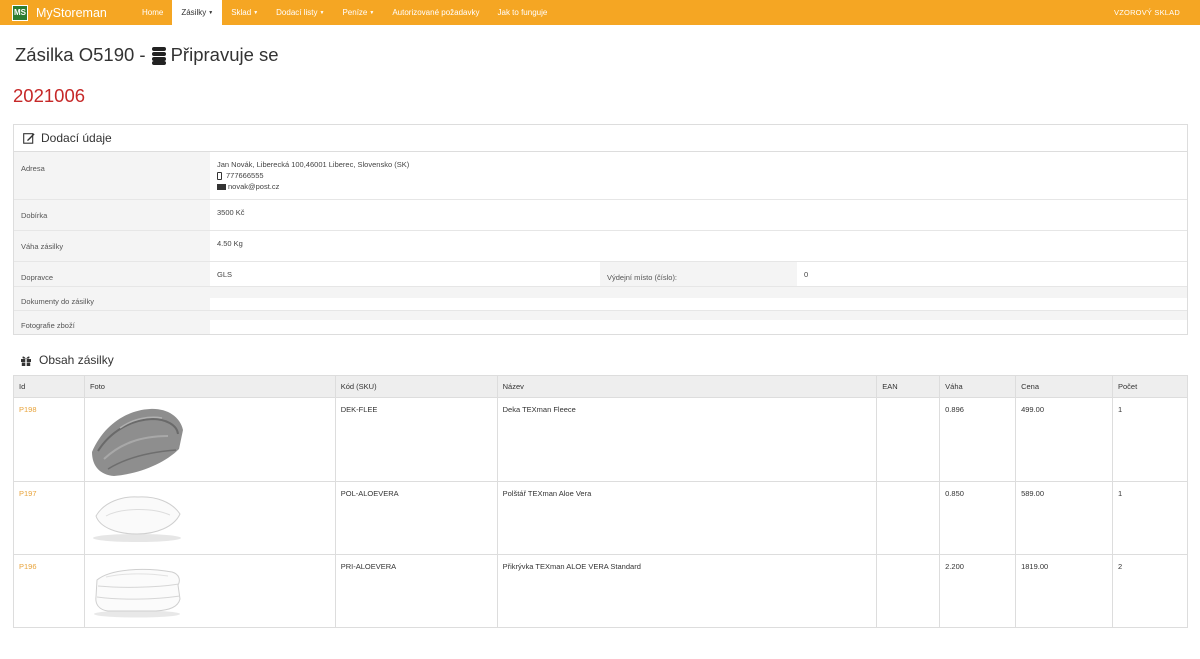  I want to click on white-pillow-image, so click(137, 516).